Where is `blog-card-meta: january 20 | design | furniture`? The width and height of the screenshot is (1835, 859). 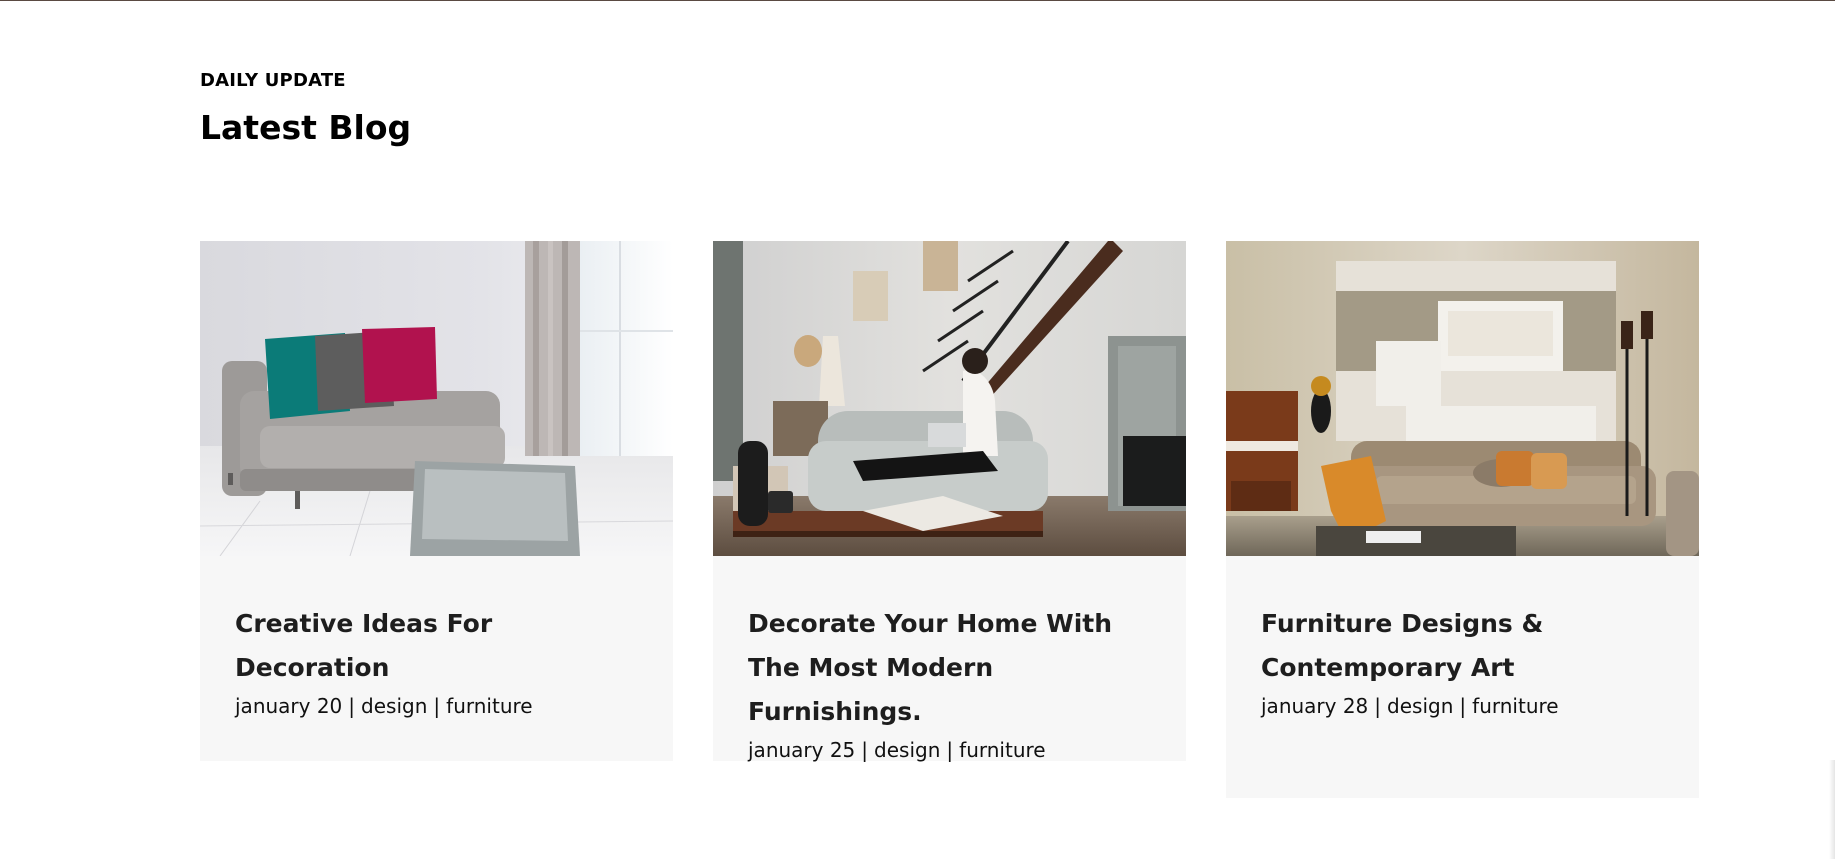 blog-card-meta: january 20 | design | furniture is located at coordinates (436, 706).